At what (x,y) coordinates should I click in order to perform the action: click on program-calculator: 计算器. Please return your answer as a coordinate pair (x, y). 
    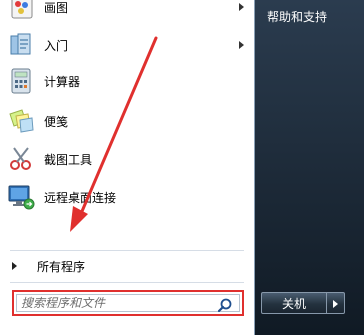
    Looking at the image, I should click on (126, 81).